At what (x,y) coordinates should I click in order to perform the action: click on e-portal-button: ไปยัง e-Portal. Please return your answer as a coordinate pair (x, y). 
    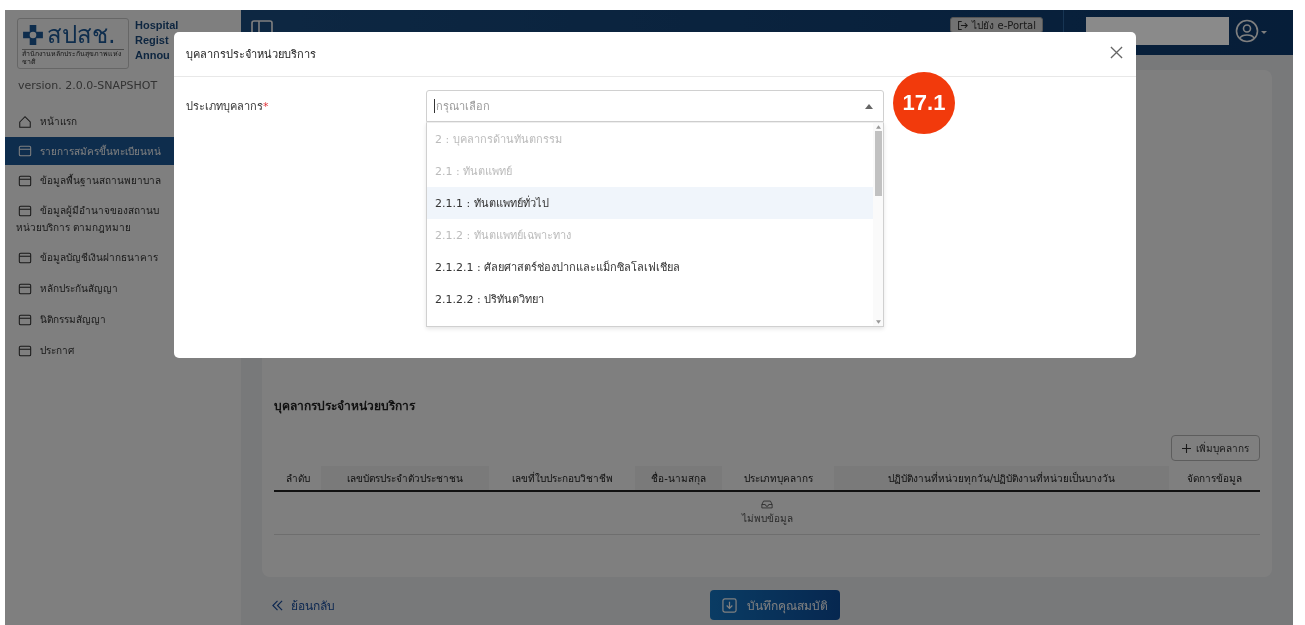
    Looking at the image, I should click on (996, 25).